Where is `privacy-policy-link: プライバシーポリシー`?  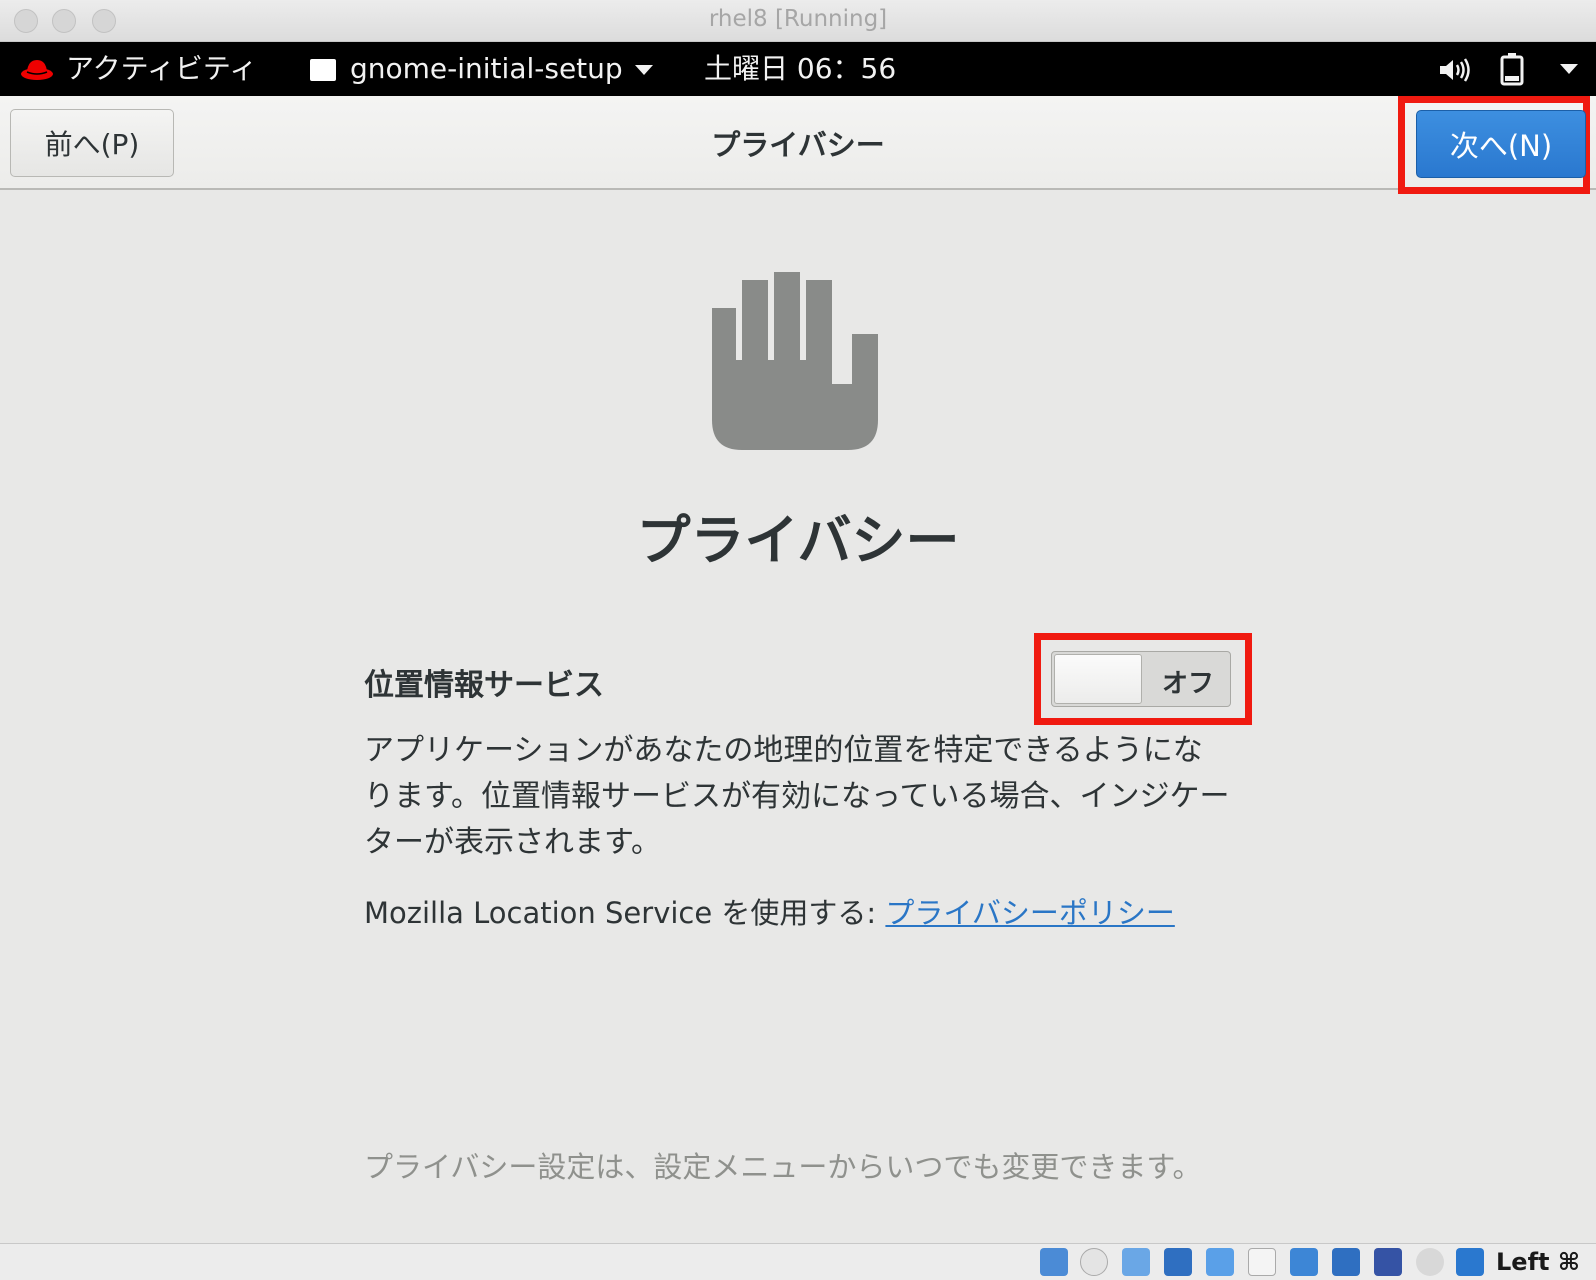
privacy-policy-link: プライバシーポリシー is located at coordinates (1029, 913).